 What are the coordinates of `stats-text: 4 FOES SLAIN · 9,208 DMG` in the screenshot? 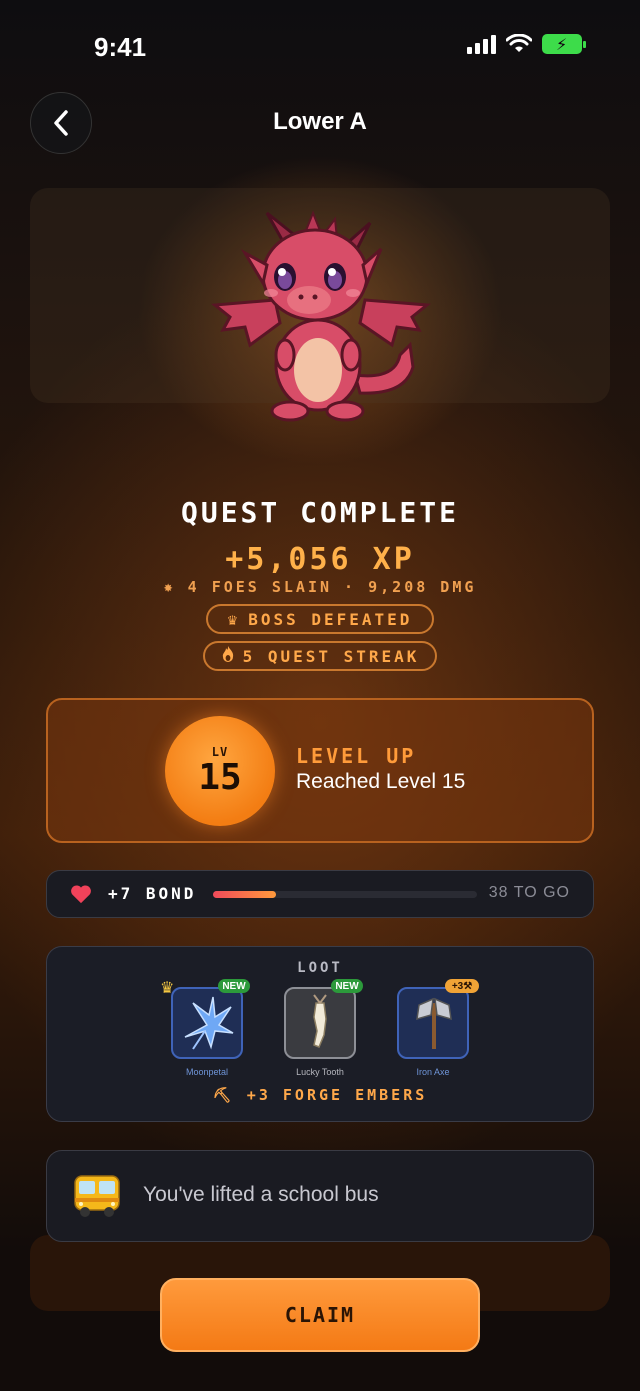 It's located at (332, 587).